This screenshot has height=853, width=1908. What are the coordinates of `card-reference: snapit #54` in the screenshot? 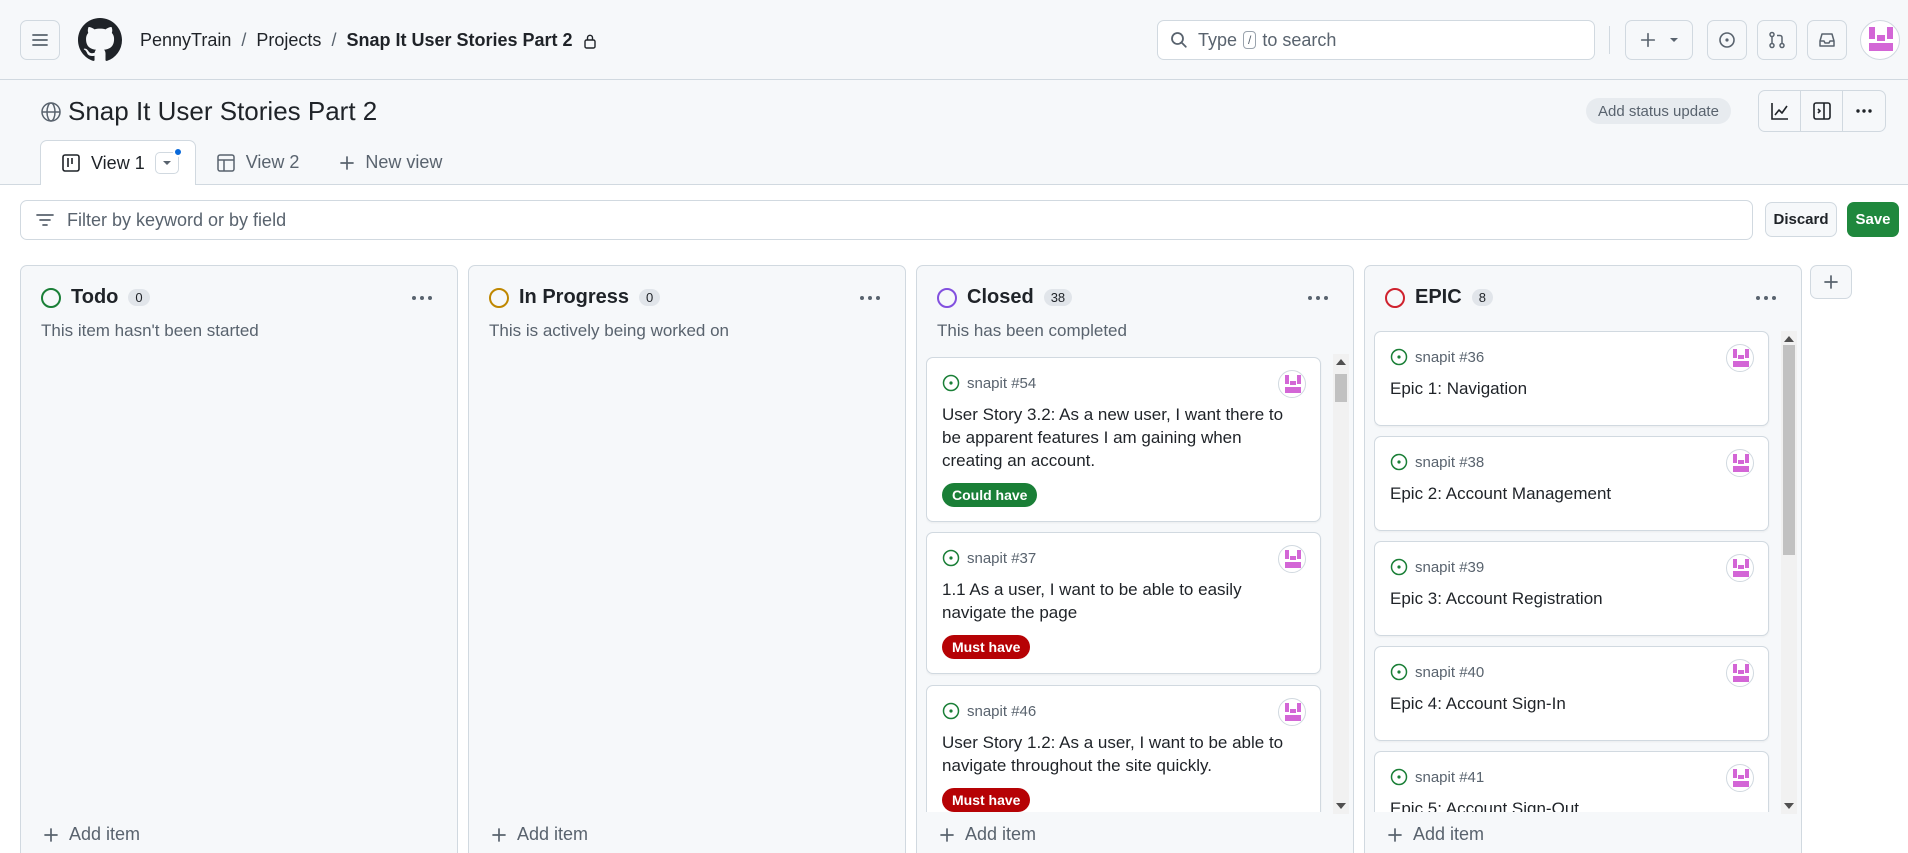 It's located at (989, 383).